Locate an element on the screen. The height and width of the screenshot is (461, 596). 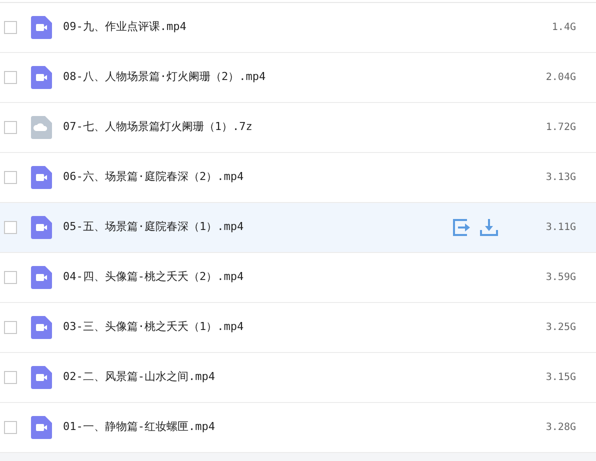
file-row: 05-五、场景篇·庭院春深（1）.mp4 3.11G is located at coordinates (298, 228).